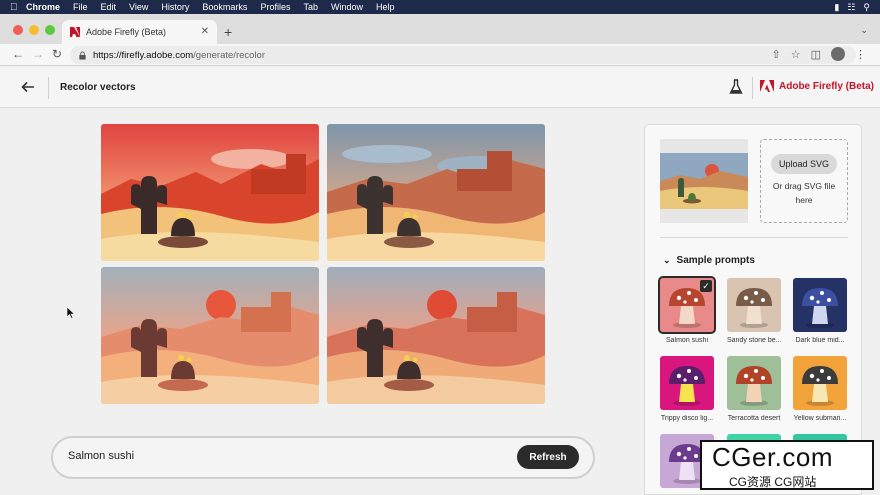 This screenshot has height=495, width=880. What do you see at coordinates (48, 88) in the screenshot?
I see `header-divider` at bounding box center [48, 88].